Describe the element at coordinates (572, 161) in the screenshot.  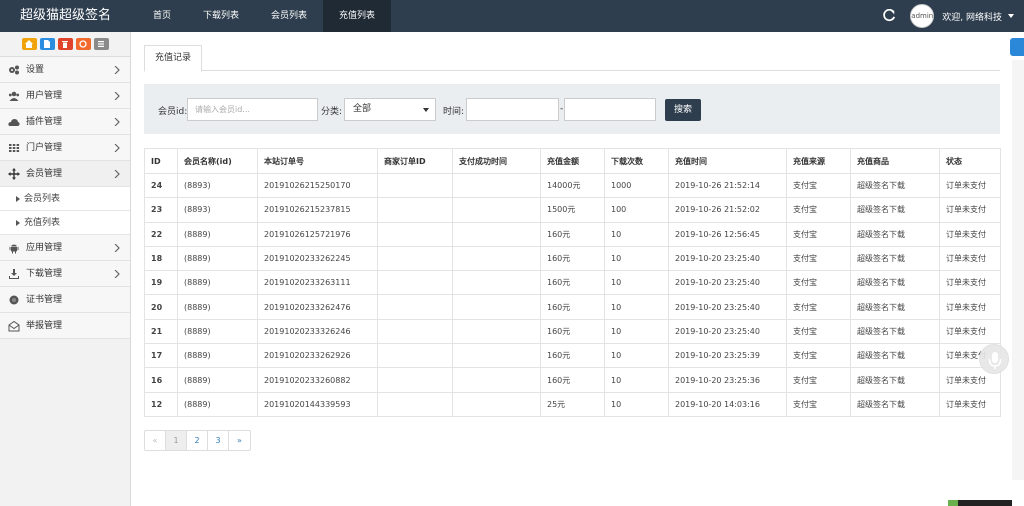
I see `col-header-amount: 充值金额` at that location.